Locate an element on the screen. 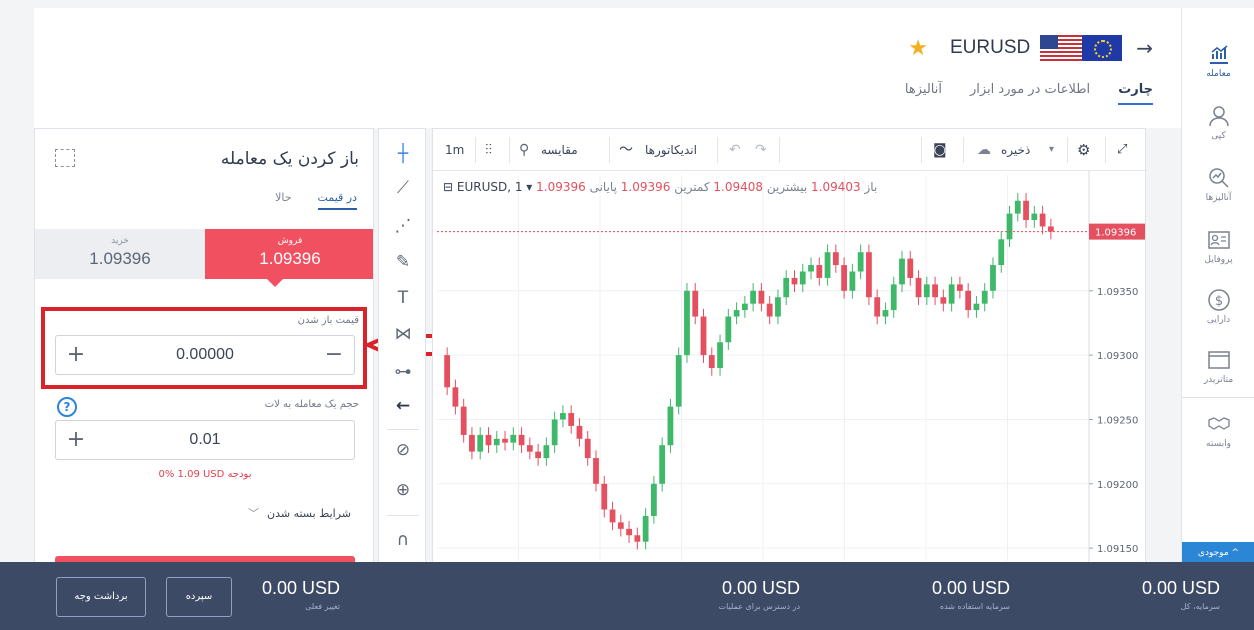 Image resolution: width=1254 pixels, height=630 pixels. analysis-icon is located at coordinates (1218, 178).